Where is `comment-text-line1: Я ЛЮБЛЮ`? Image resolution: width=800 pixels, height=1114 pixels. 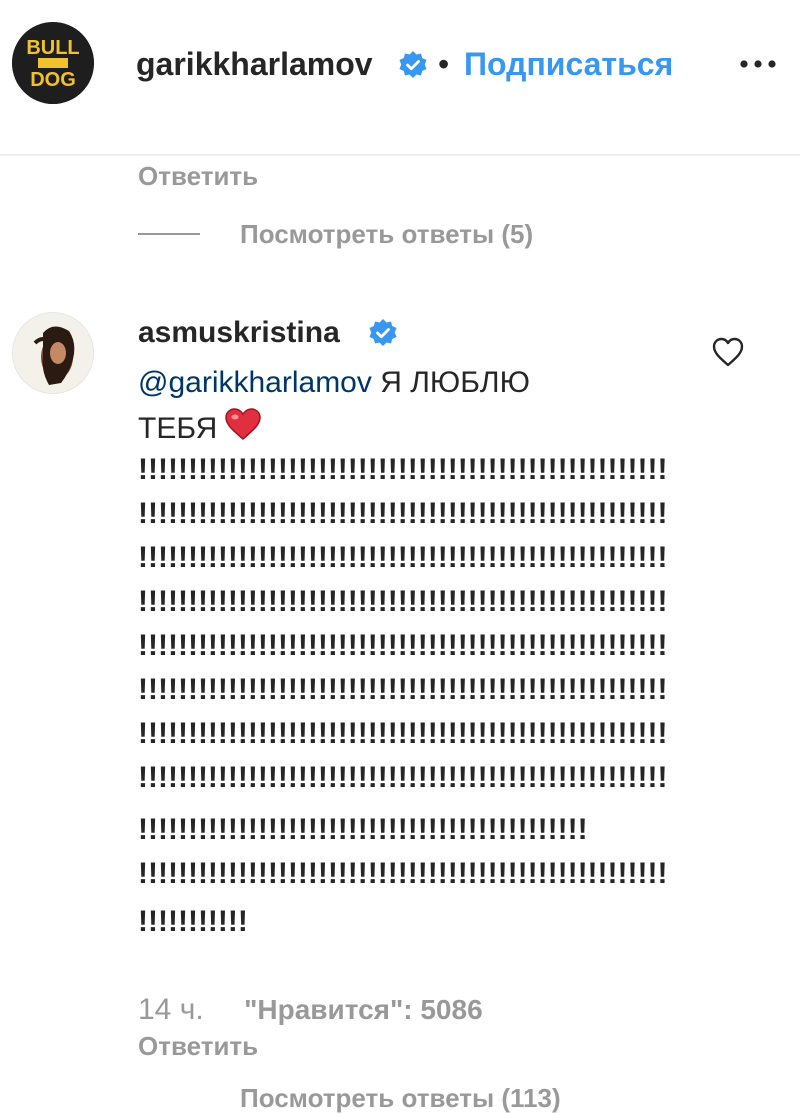
comment-text-line1: Я ЛЮБЛЮ is located at coordinates (450, 382).